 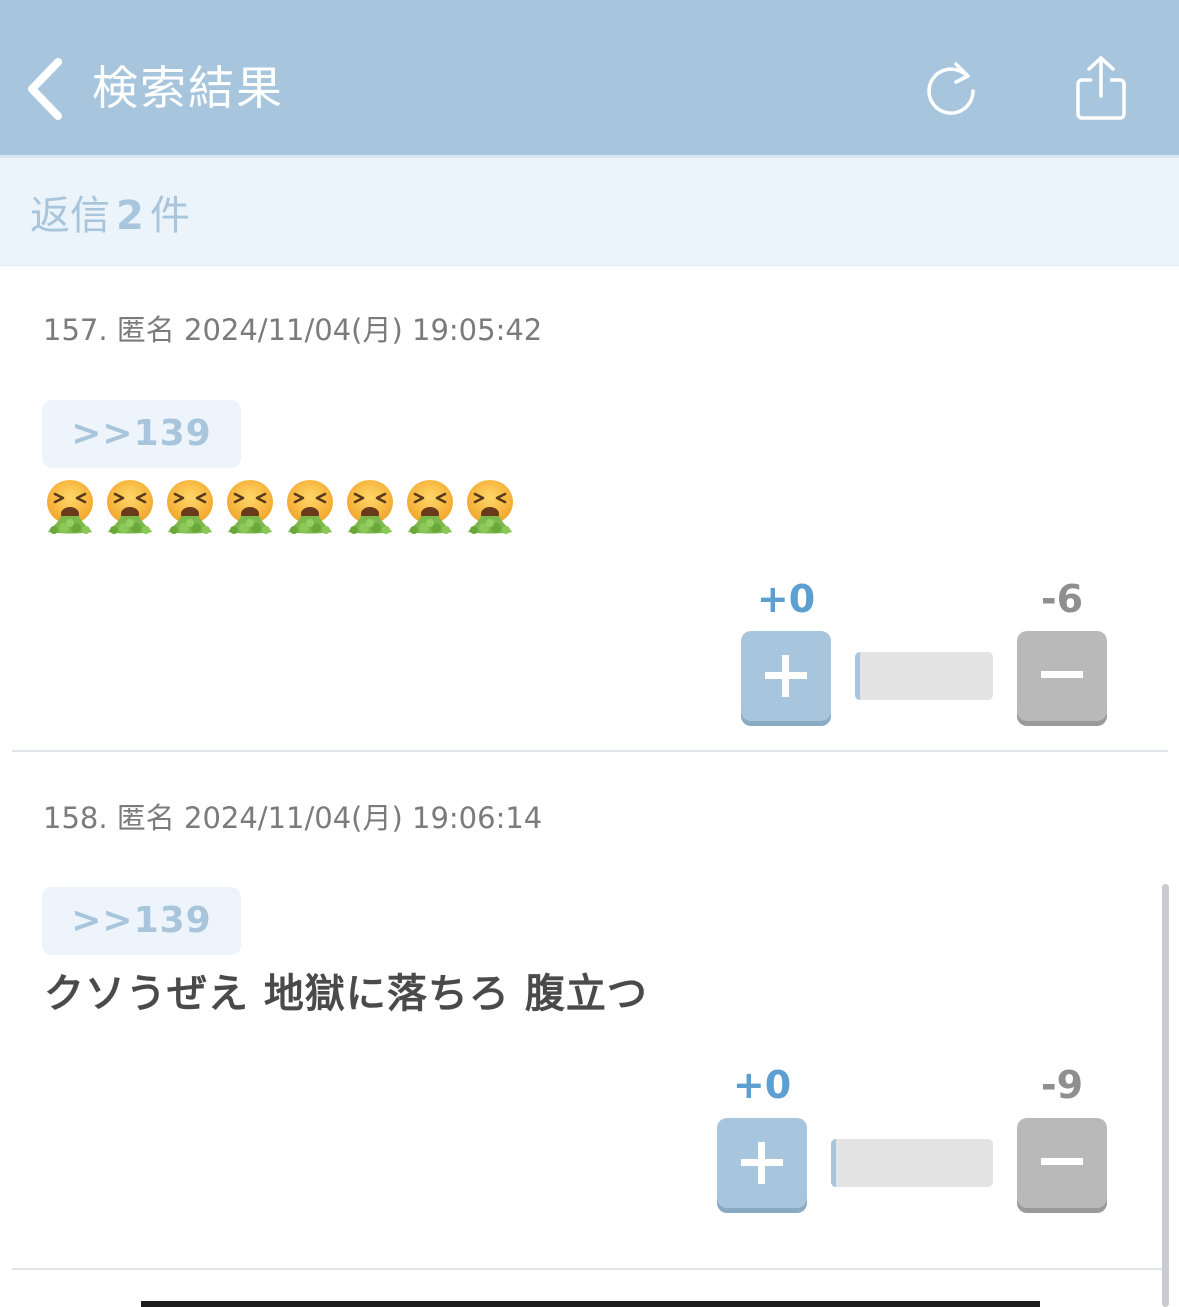 What do you see at coordinates (1062, 599) in the screenshot?
I see `minus-score: -6` at bounding box center [1062, 599].